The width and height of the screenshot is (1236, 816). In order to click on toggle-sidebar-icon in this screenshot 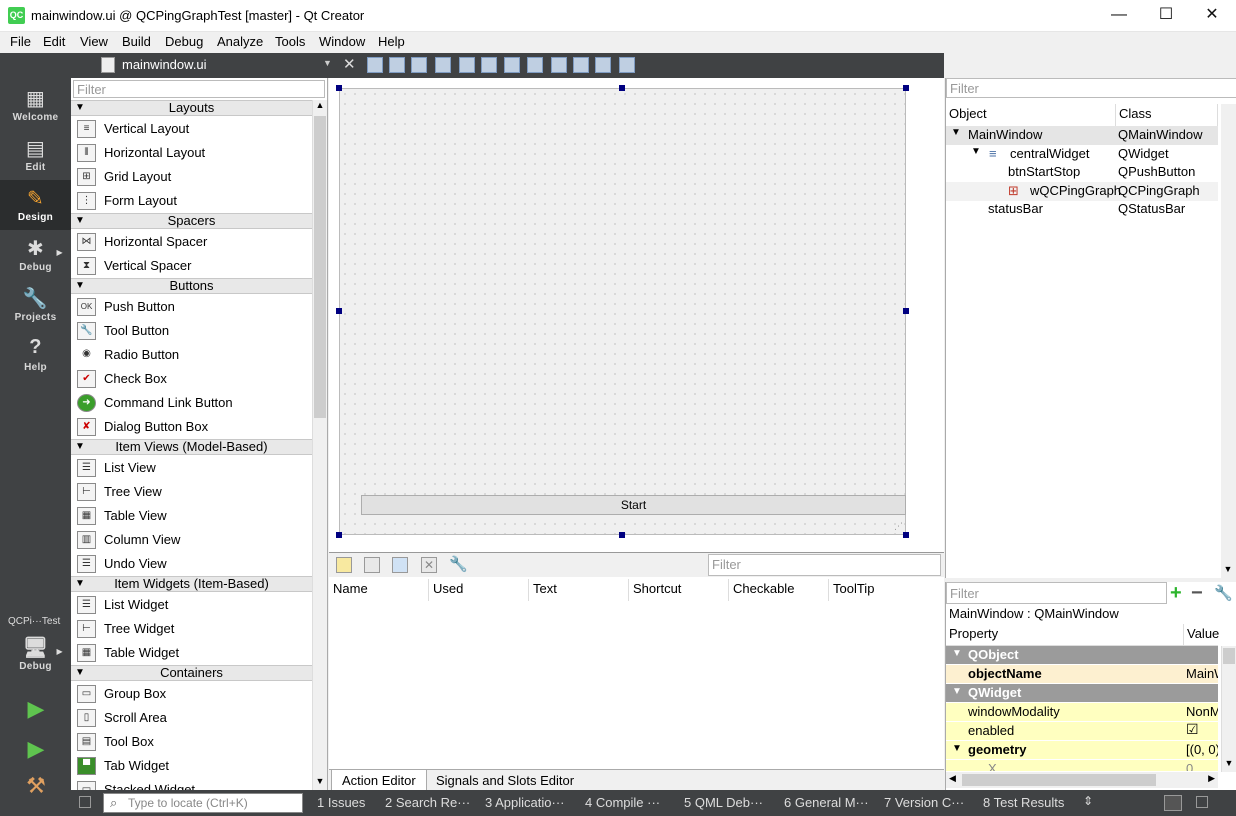, I will do `click(85, 802)`.